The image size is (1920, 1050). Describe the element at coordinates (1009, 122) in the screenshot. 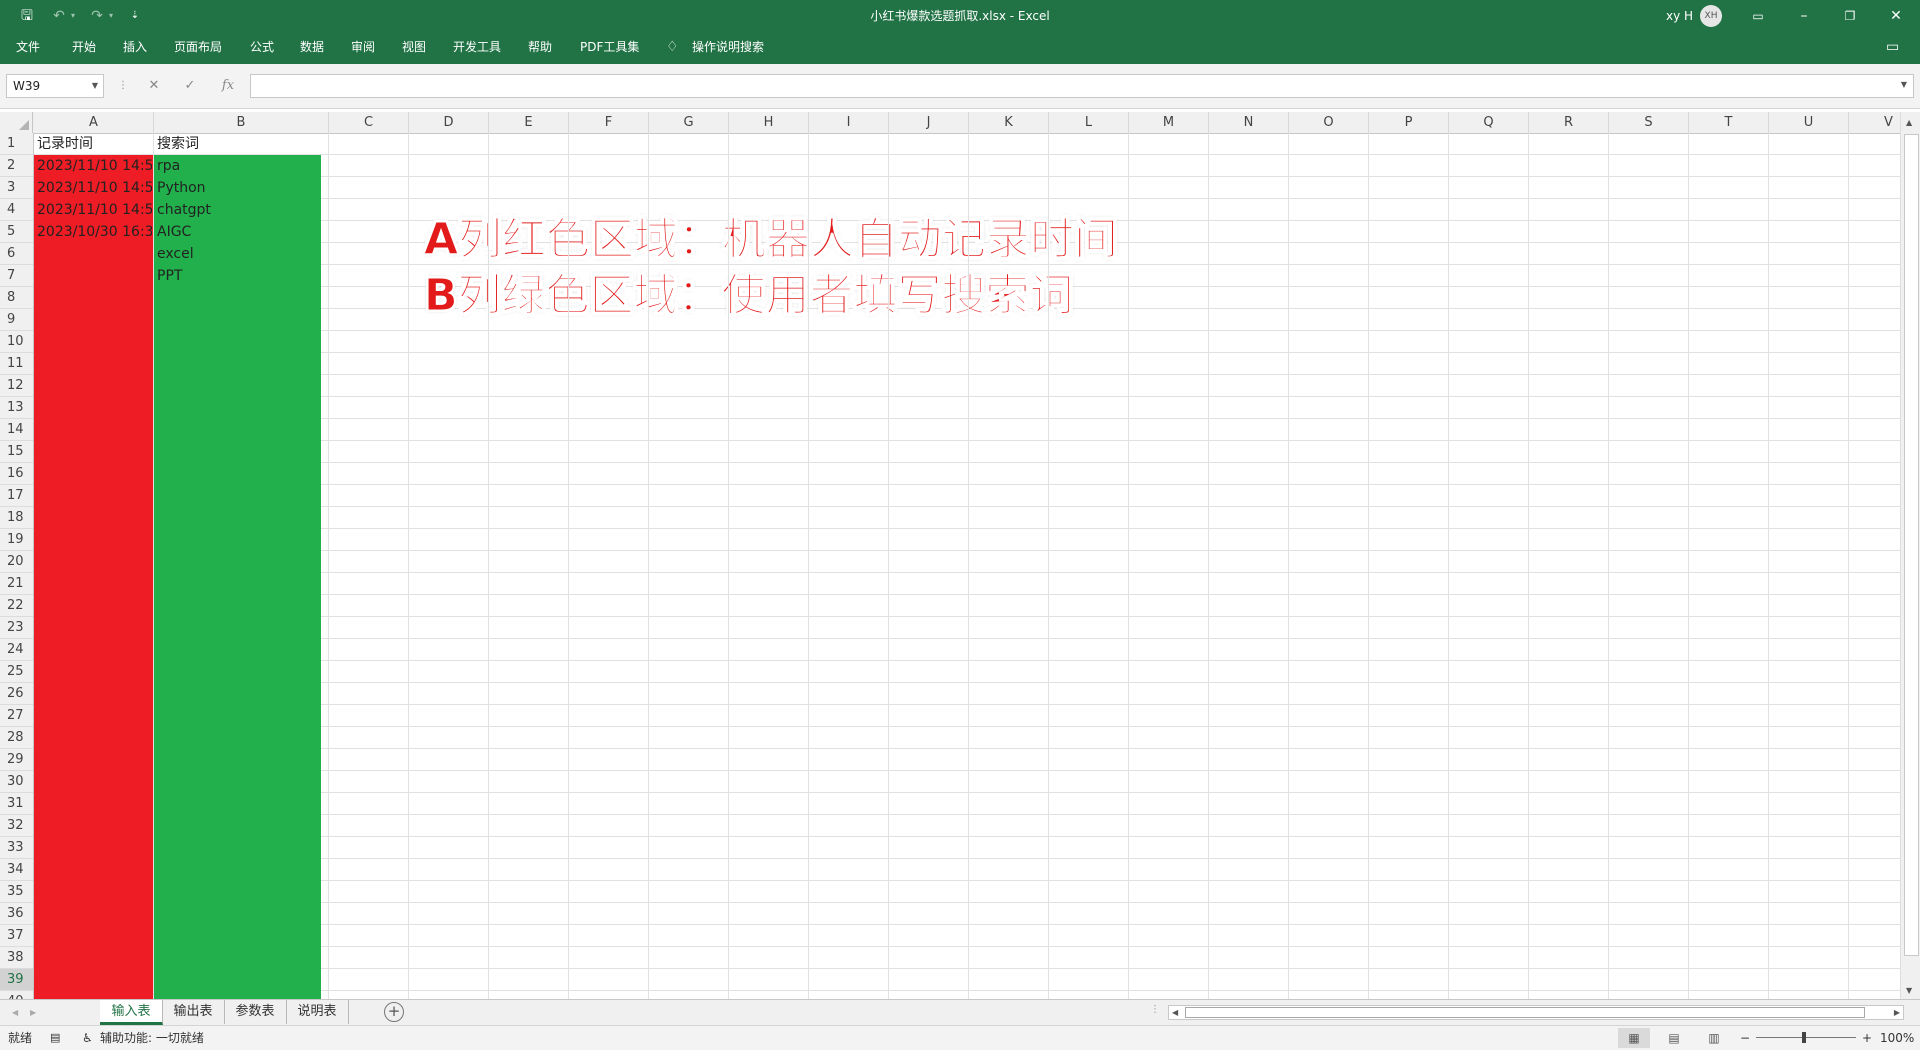

I see `column-header-k: K` at that location.